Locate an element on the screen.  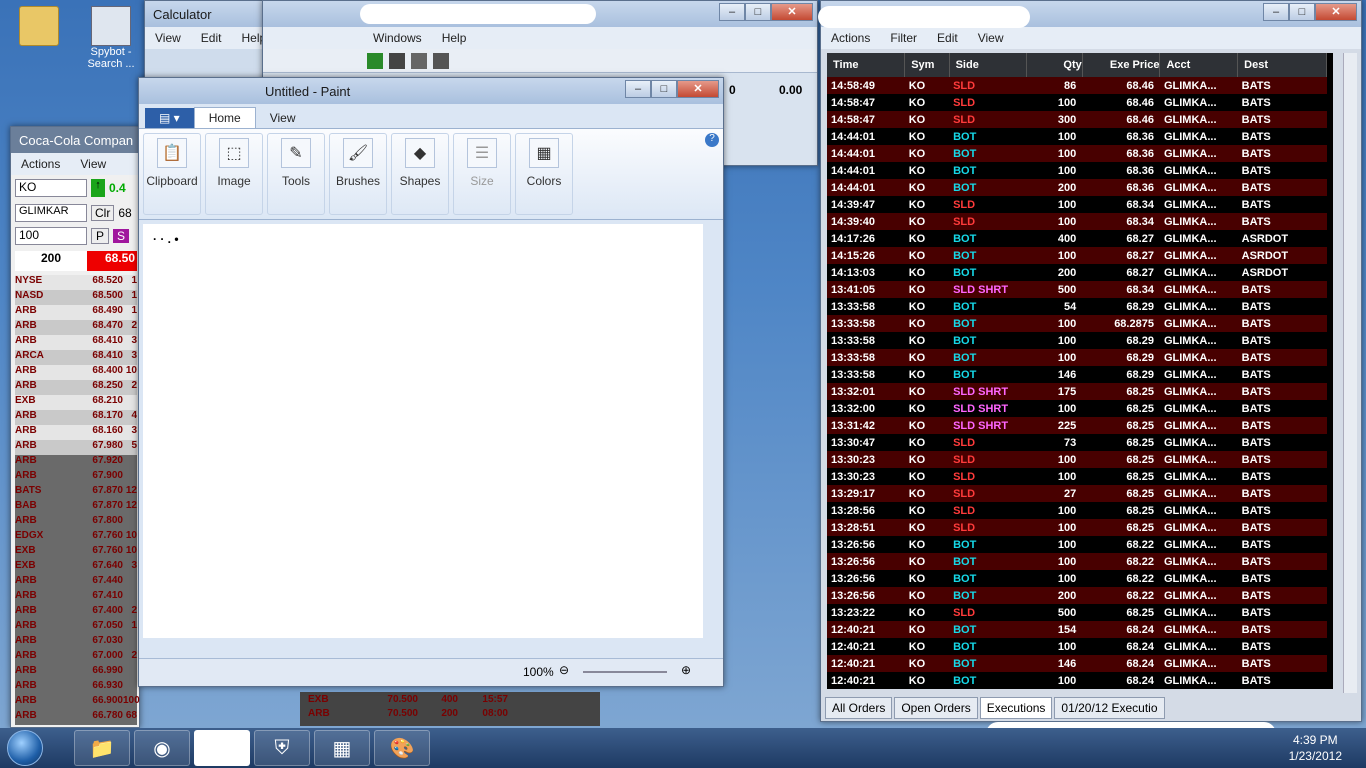
table-row: 14:58:47 KO SLD 100 68.46 GLIMKA... BATS is located at coordinates (1077, 102).